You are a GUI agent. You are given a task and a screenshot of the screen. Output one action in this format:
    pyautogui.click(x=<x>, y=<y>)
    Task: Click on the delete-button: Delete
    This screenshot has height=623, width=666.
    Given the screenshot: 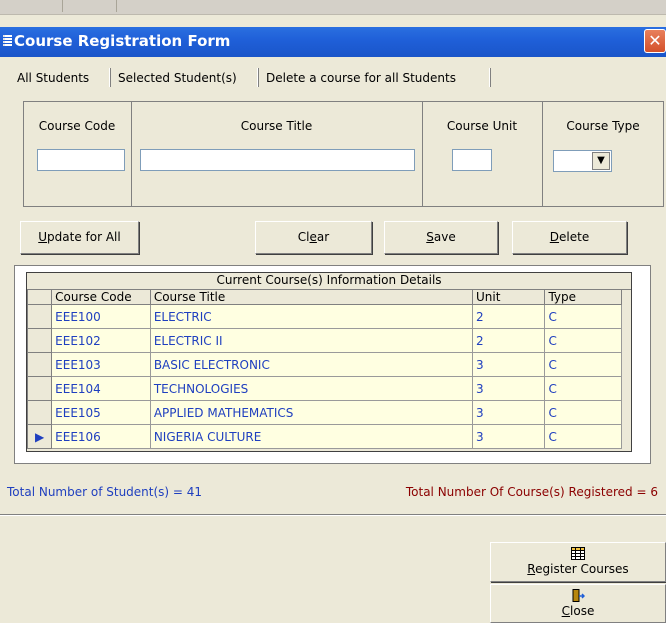 What is the action you would take?
    pyautogui.click(x=569, y=237)
    